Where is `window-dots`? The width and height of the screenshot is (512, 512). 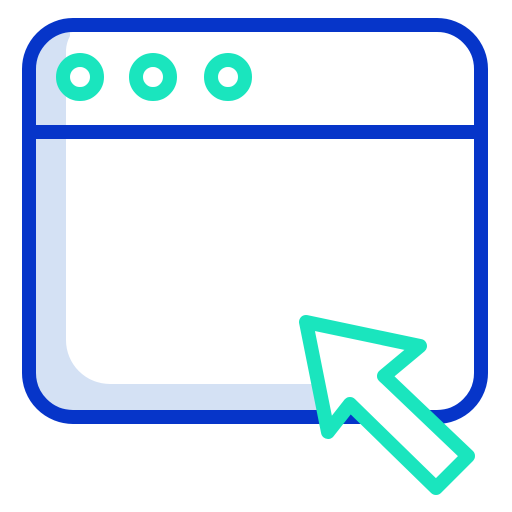 window-dots is located at coordinates (154, 77).